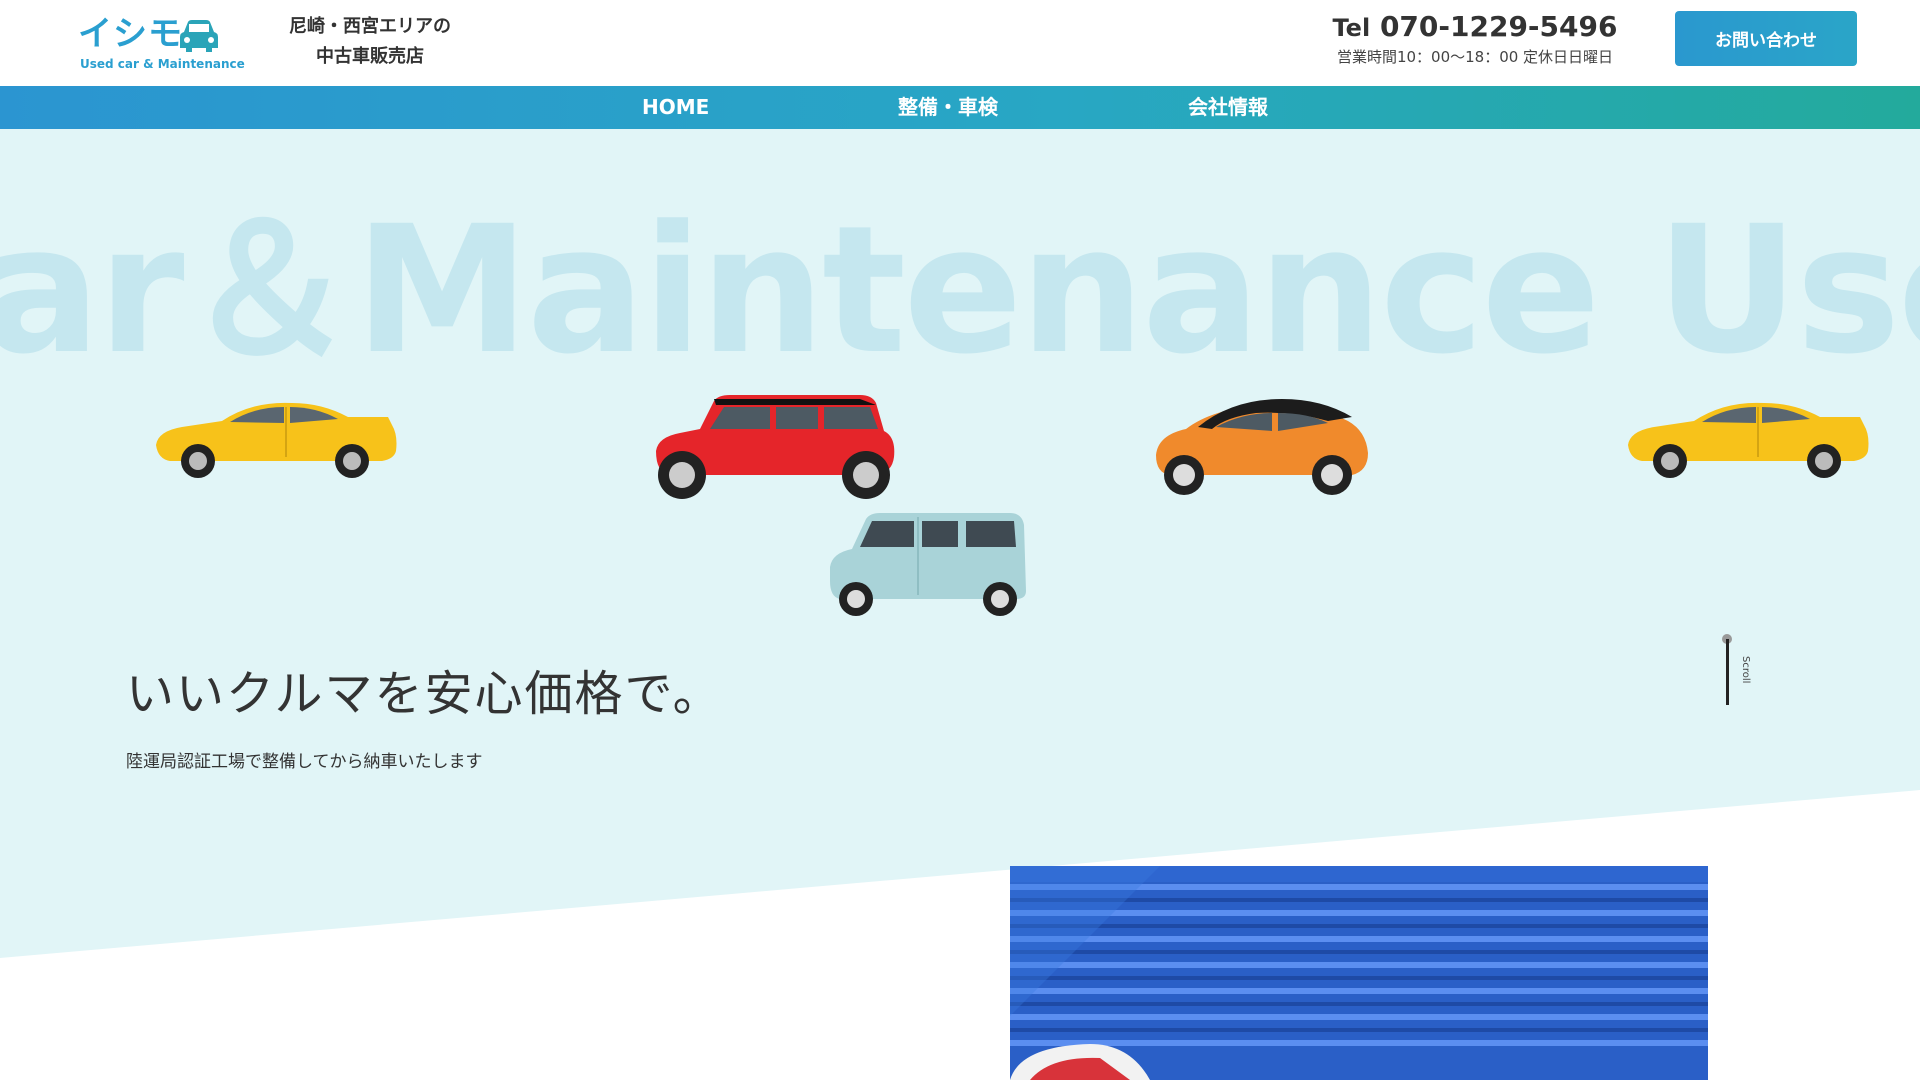 The height and width of the screenshot is (1080, 1920). I want to click on business-hours: 営業時間10：00〜18：00 定休日日曜日, so click(1475, 57).